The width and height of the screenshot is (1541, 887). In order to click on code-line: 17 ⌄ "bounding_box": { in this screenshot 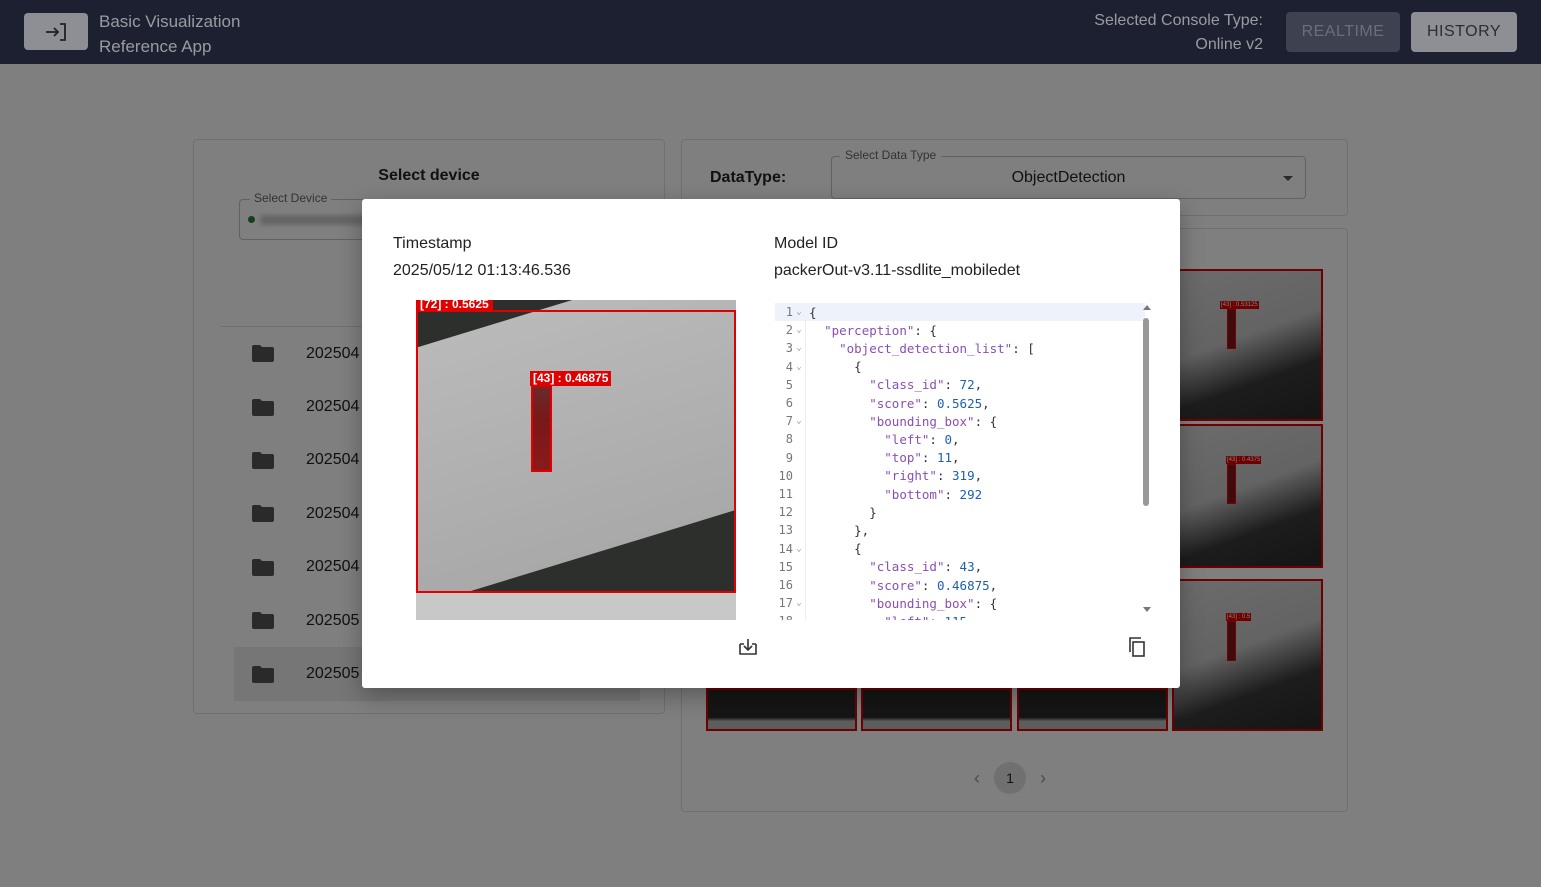, I will do `click(960, 603)`.